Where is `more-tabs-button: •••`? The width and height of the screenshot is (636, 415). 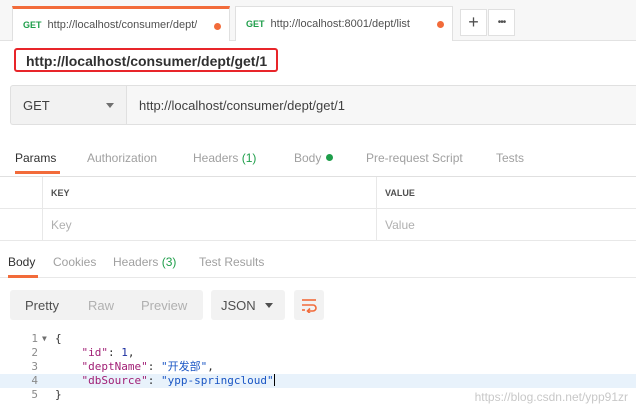
more-tabs-button: ••• is located at coordinates (501, 22).